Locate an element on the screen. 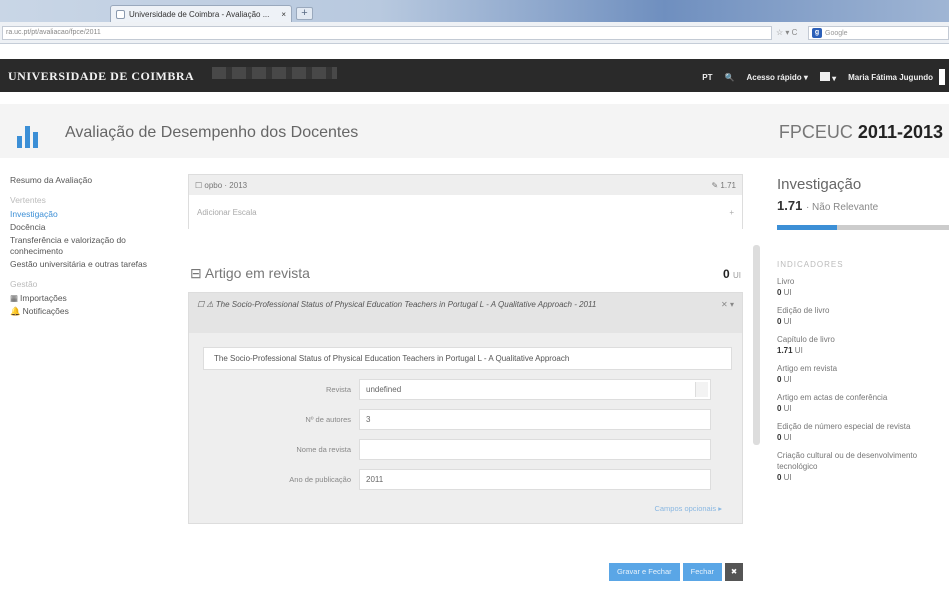 This screenshot has width=949, height=590. sidebar-item-investigacao: Investigação is located at coordinates (90, 214).